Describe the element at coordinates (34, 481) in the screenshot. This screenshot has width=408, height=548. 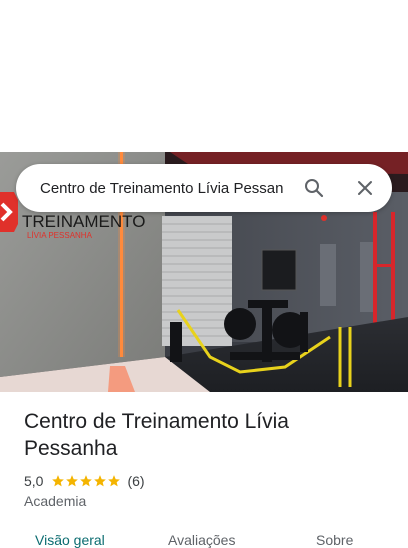
I see `rating-value: 5,0` at that location.